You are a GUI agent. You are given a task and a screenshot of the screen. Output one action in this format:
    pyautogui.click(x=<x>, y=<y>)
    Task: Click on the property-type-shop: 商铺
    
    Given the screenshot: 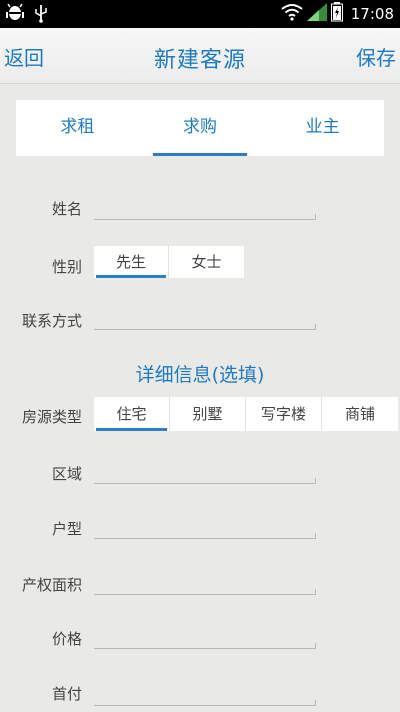 What is the action you would take?
    pyautogui.click(x=360, y=414)
    